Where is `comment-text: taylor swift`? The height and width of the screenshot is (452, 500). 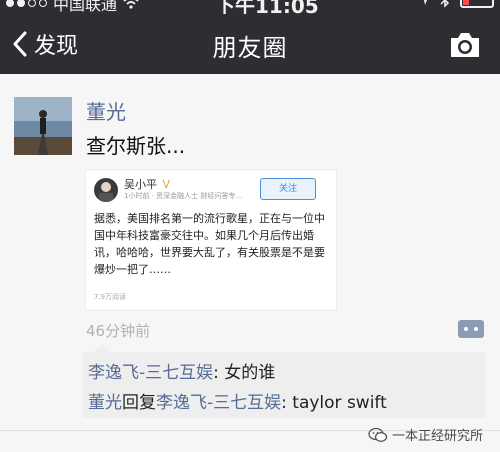 comment-text: taylor swift is located at coordinates (339, 403).